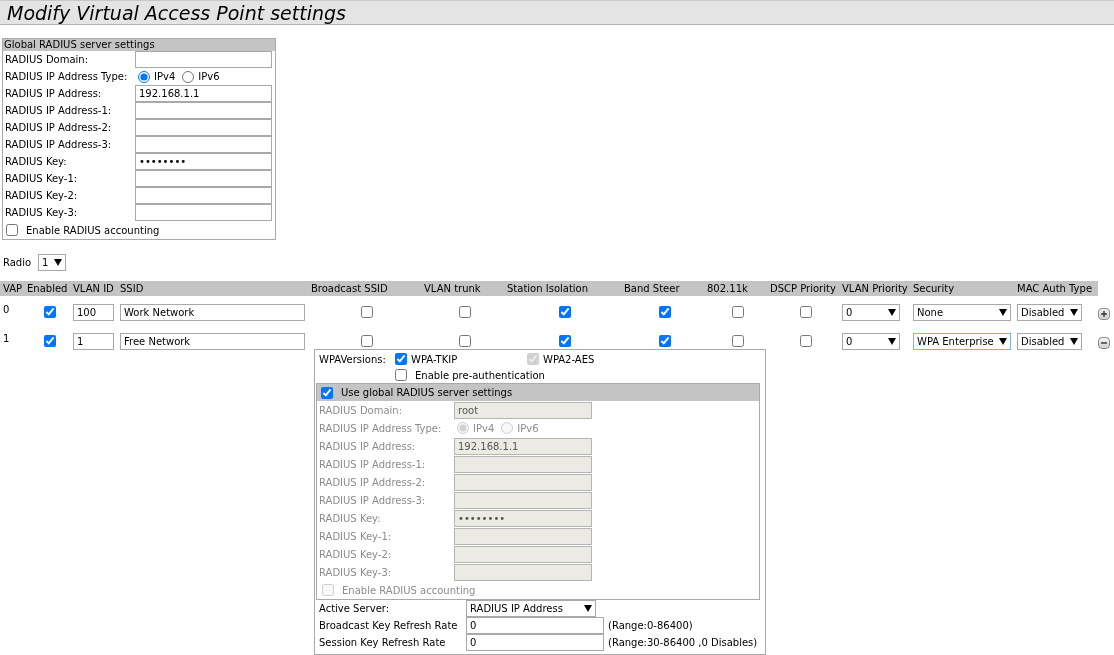  Describe the element at coordinates (1055, 288) in the screenshot. I see `column-header: MAC Auth Type` at that location.